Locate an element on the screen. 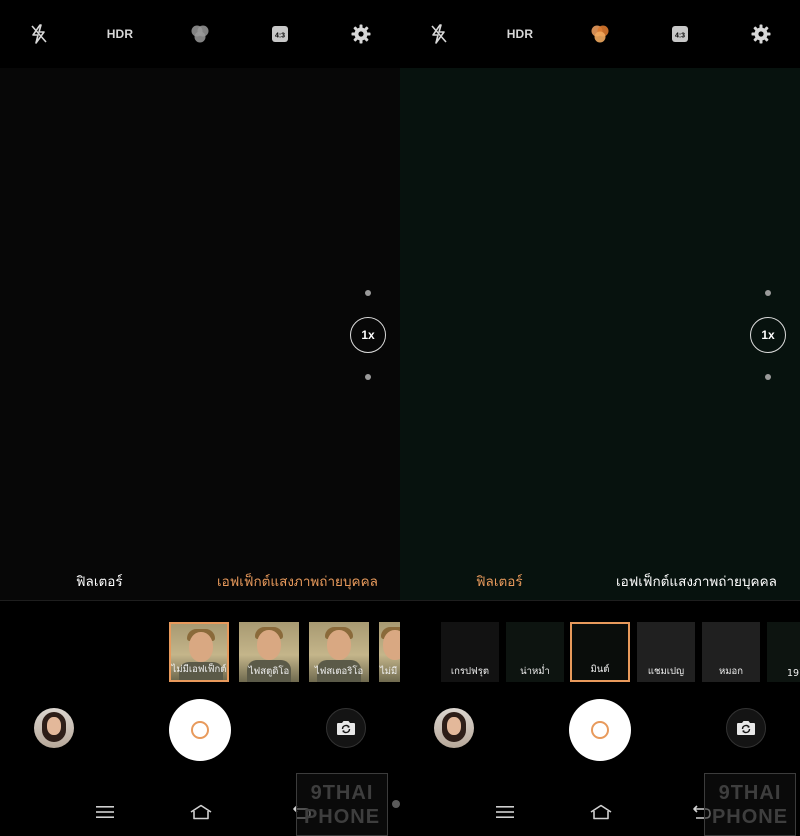  effect-label: ไฟสตูดิโอ is located at coordinates (269, 671).